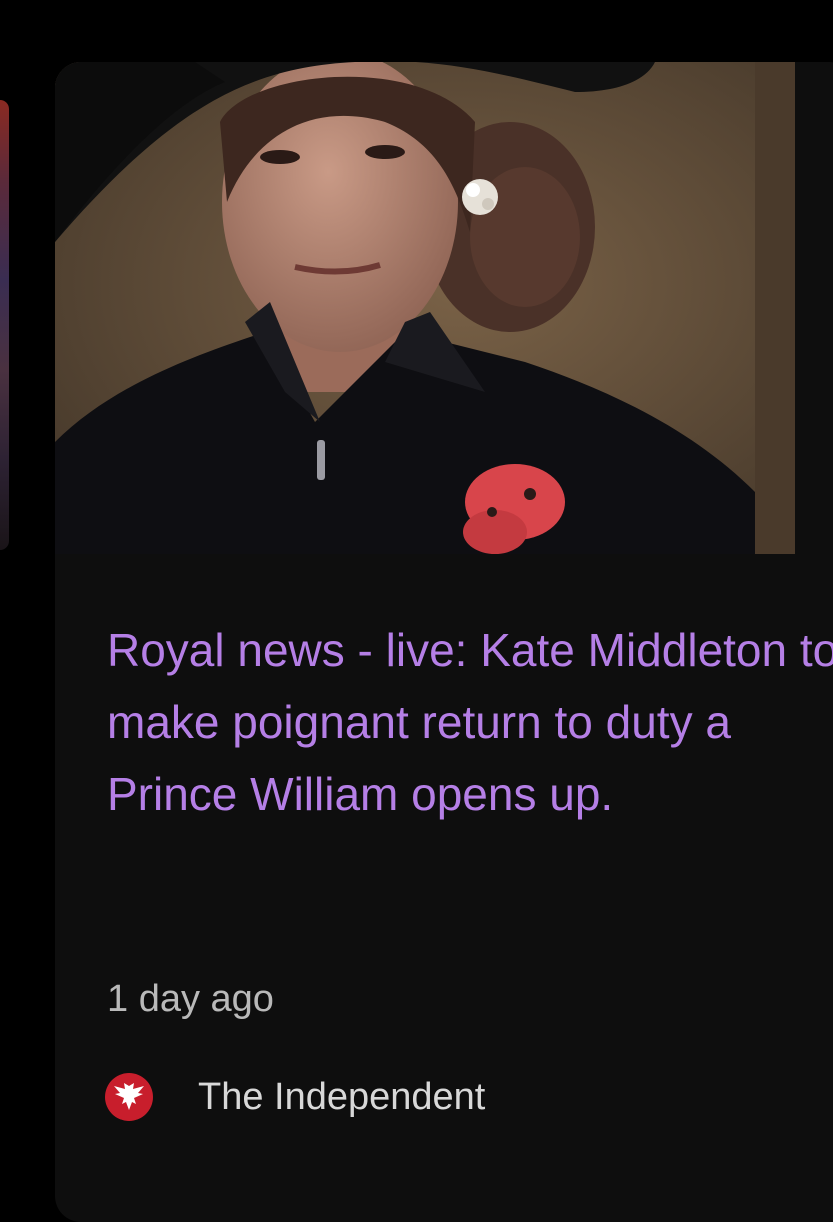 This screenshot has height=1222, width=833. I want to click on independent-eagle-logo-icon, so click(129, 1097).